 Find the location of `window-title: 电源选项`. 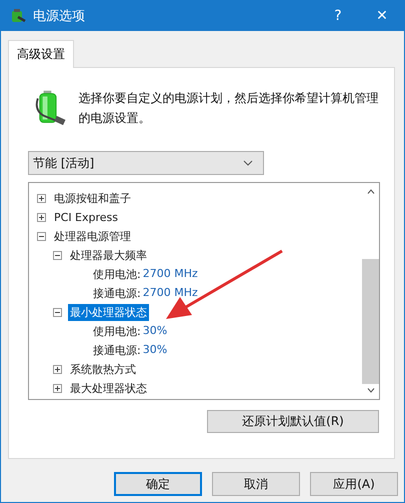

window-title: 电源选项 is located at coordinates (59, 16).